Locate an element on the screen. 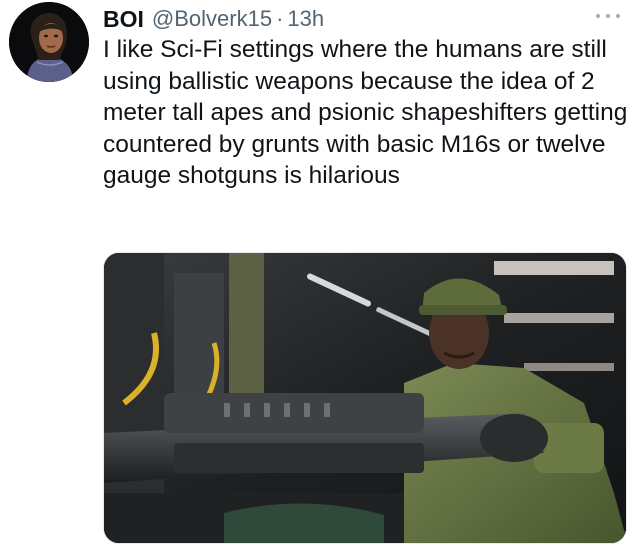  user-handle: @Bolverk15 is located at coordinates (212, 19).